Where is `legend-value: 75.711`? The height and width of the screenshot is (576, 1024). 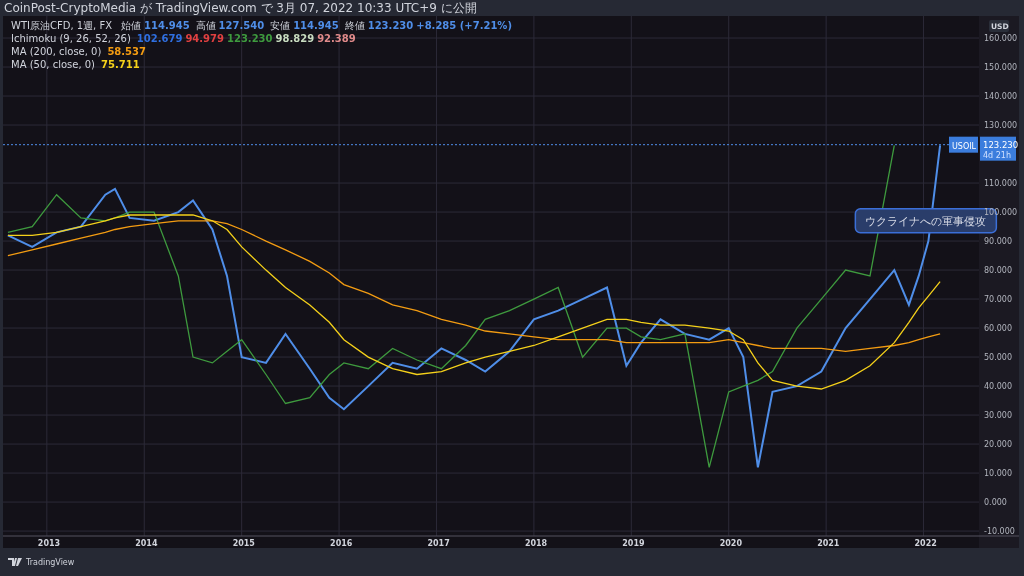 legend-value: 75.711 is located at coordinates (120, 65).